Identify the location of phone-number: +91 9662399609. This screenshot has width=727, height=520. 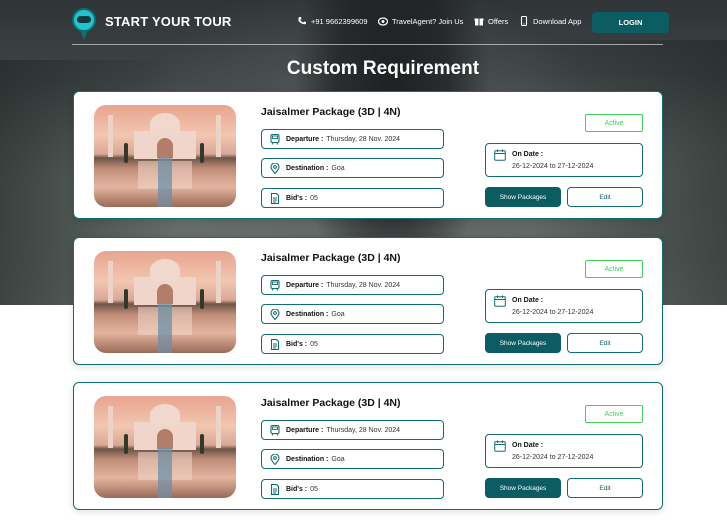
(339, 21).